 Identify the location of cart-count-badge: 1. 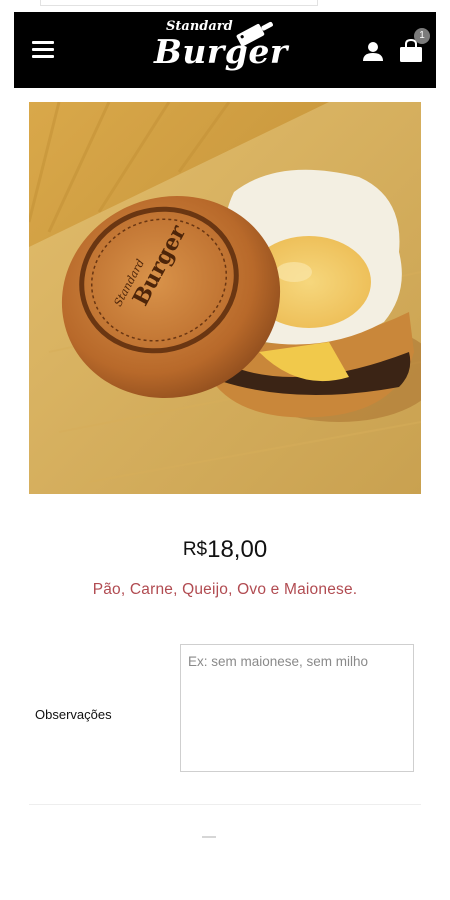
(422, 36).